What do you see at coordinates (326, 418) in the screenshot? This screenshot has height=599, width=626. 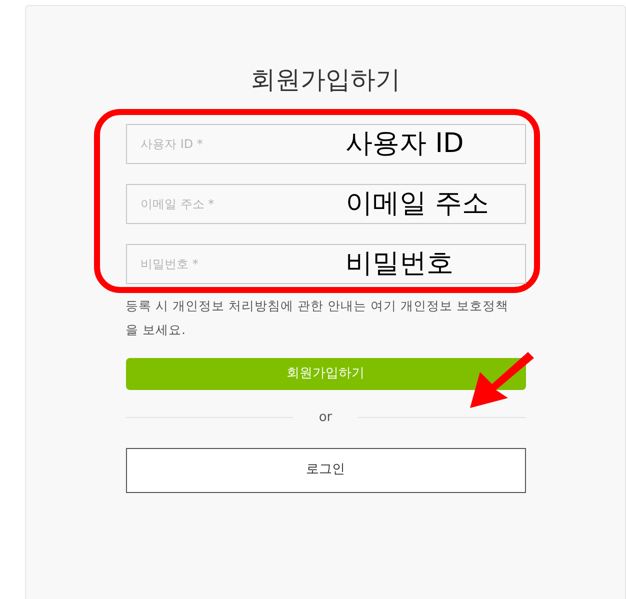 I see `divider-text: or` at bounding box center [326, 418].